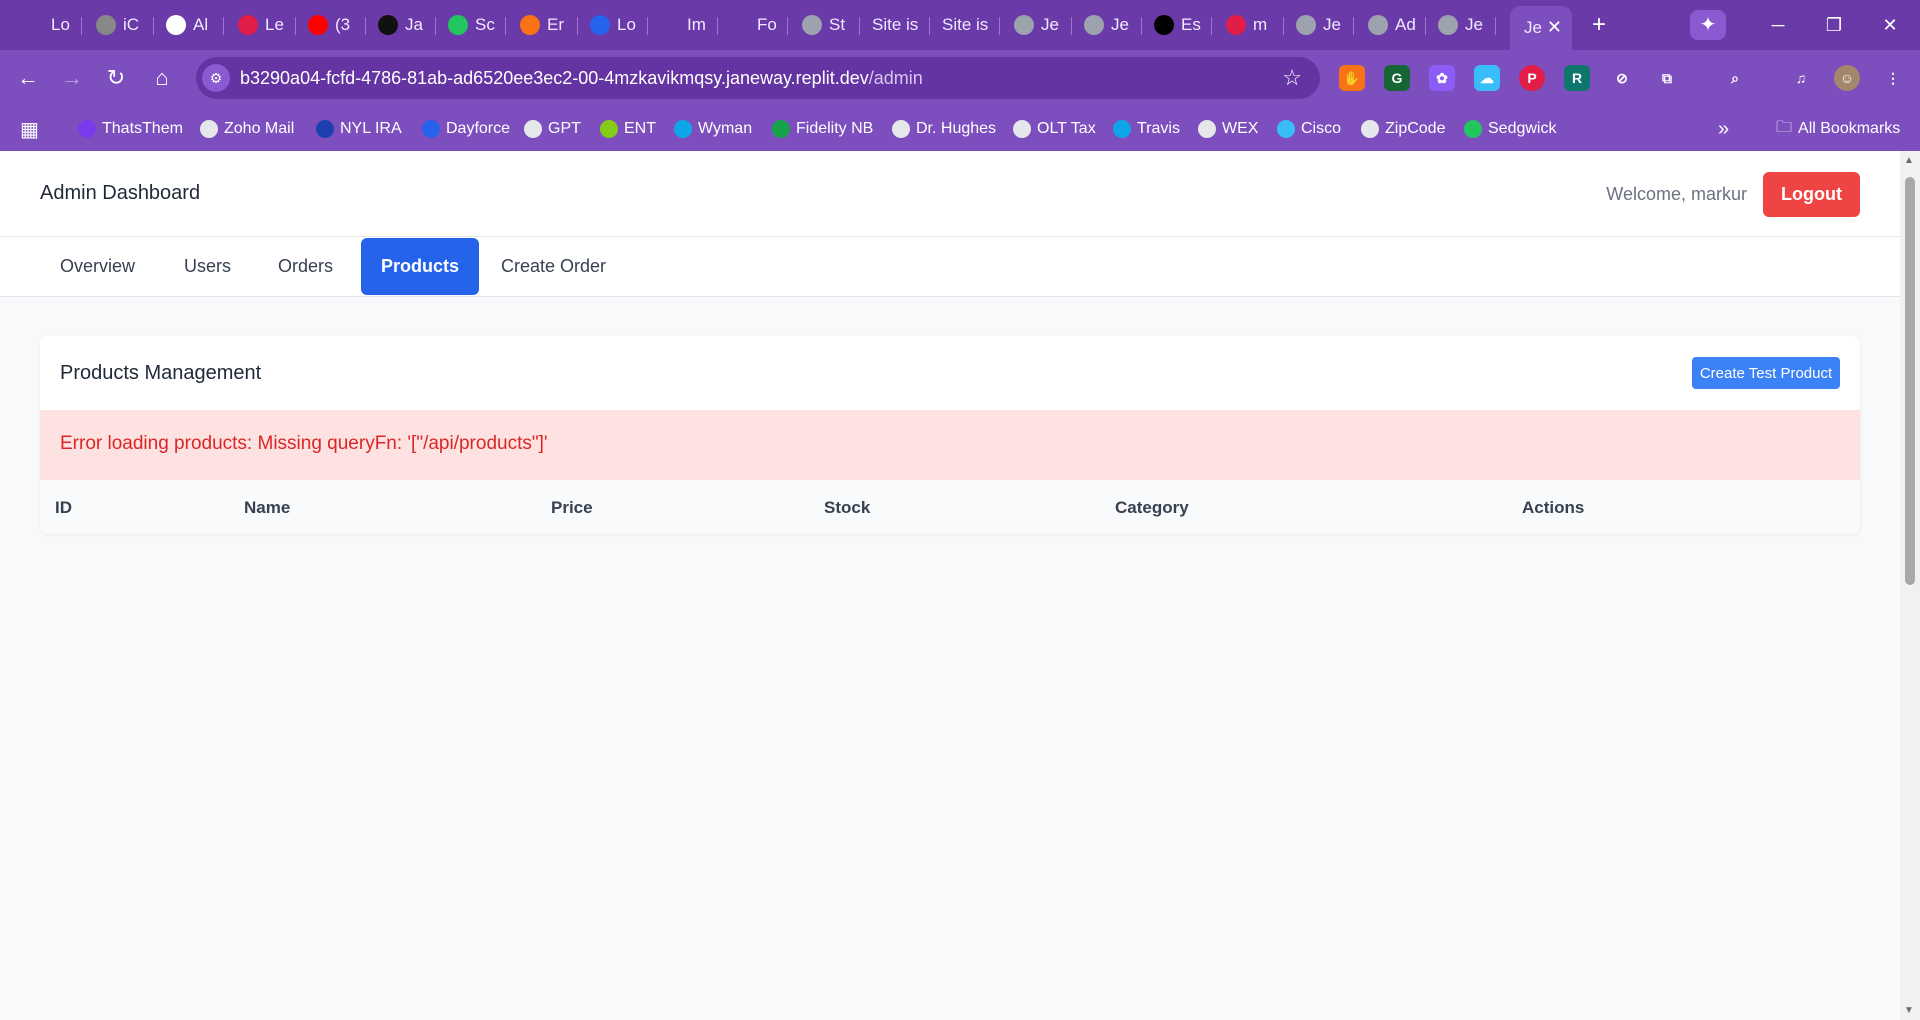 This screenshot has width=1920, height=1020. Describe the element at coordinates (207, 266) in the screenshot. I see `tab-users: Users` at that location.